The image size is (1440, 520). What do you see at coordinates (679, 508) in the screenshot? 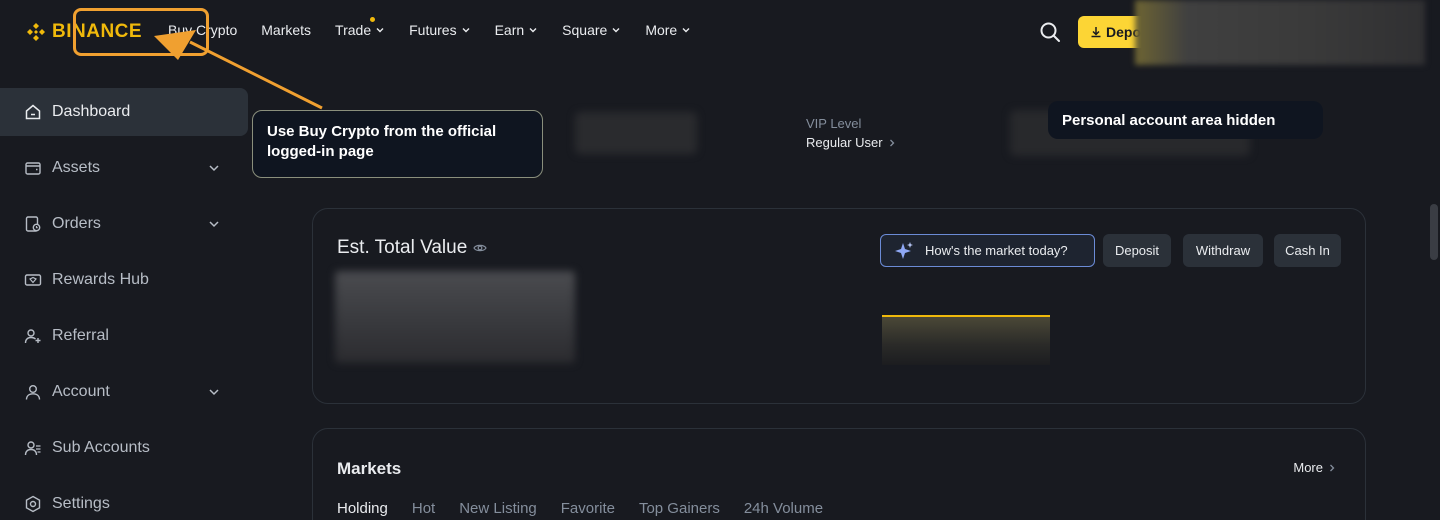
I see `tab-top-gainers: Top Gainers` at bounding box center [679, 508].